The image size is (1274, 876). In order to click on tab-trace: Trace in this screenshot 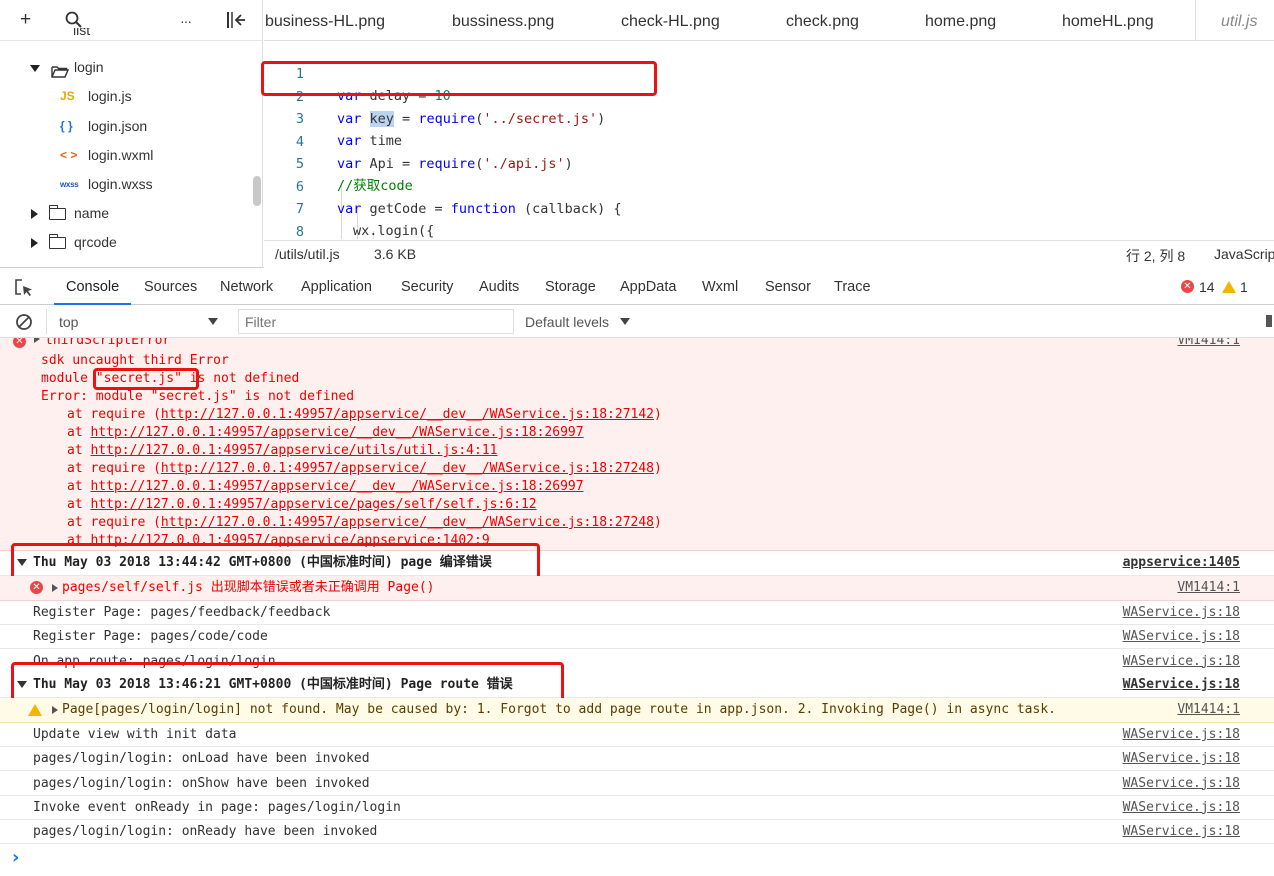, I will do `click(852, 287)`.